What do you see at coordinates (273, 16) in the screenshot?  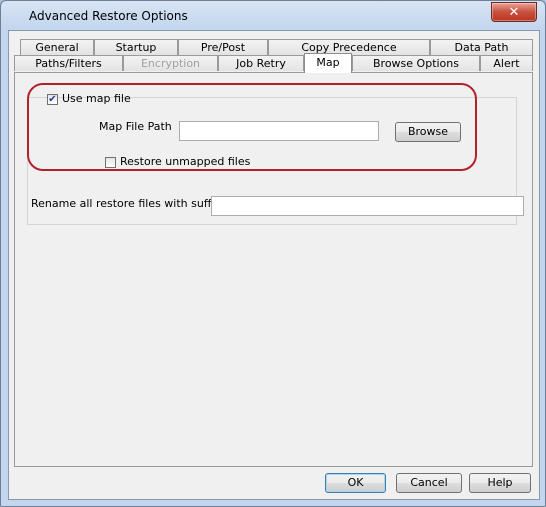 I see `title-bar: Advanced Restore Options ✕` at bounding box center [273, 16].